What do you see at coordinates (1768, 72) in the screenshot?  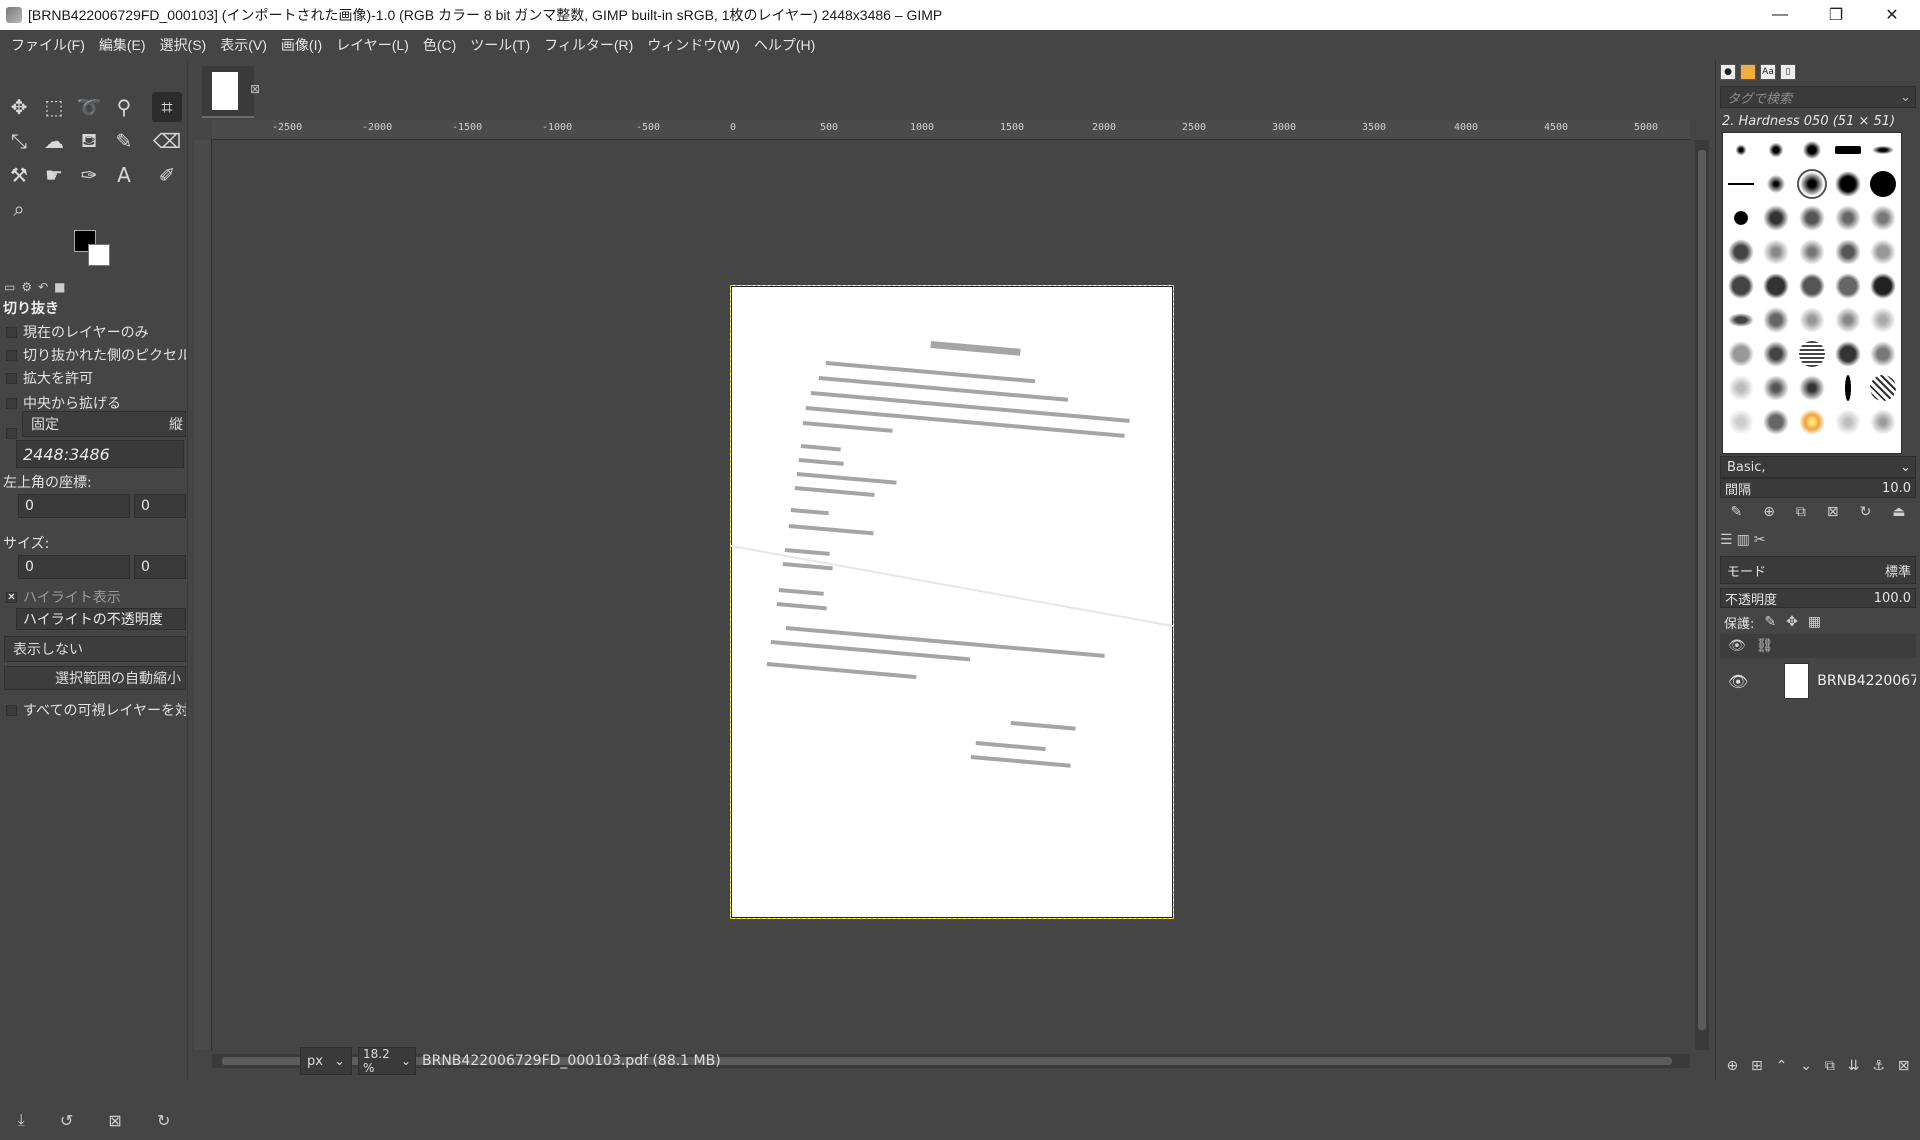 I see `fonts-tab-icon: Aa` at bounding box center [1768, 72].